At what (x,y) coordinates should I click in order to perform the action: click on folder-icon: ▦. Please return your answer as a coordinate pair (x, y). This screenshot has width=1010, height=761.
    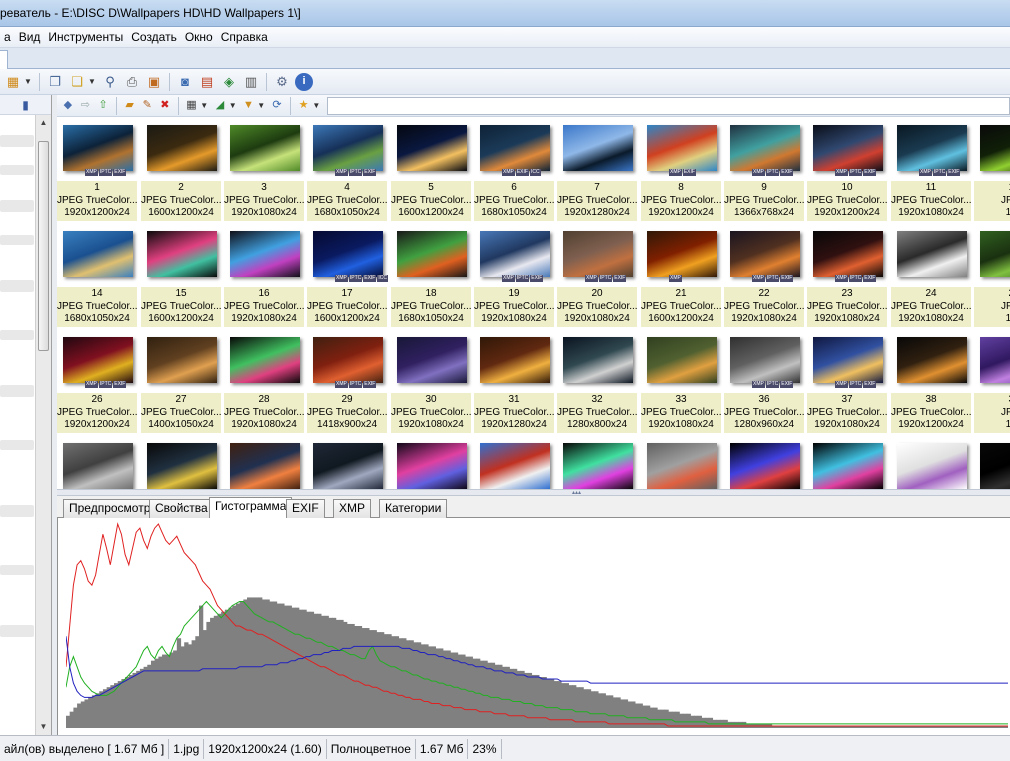
    Looking at the image, I should click on (13, 82).